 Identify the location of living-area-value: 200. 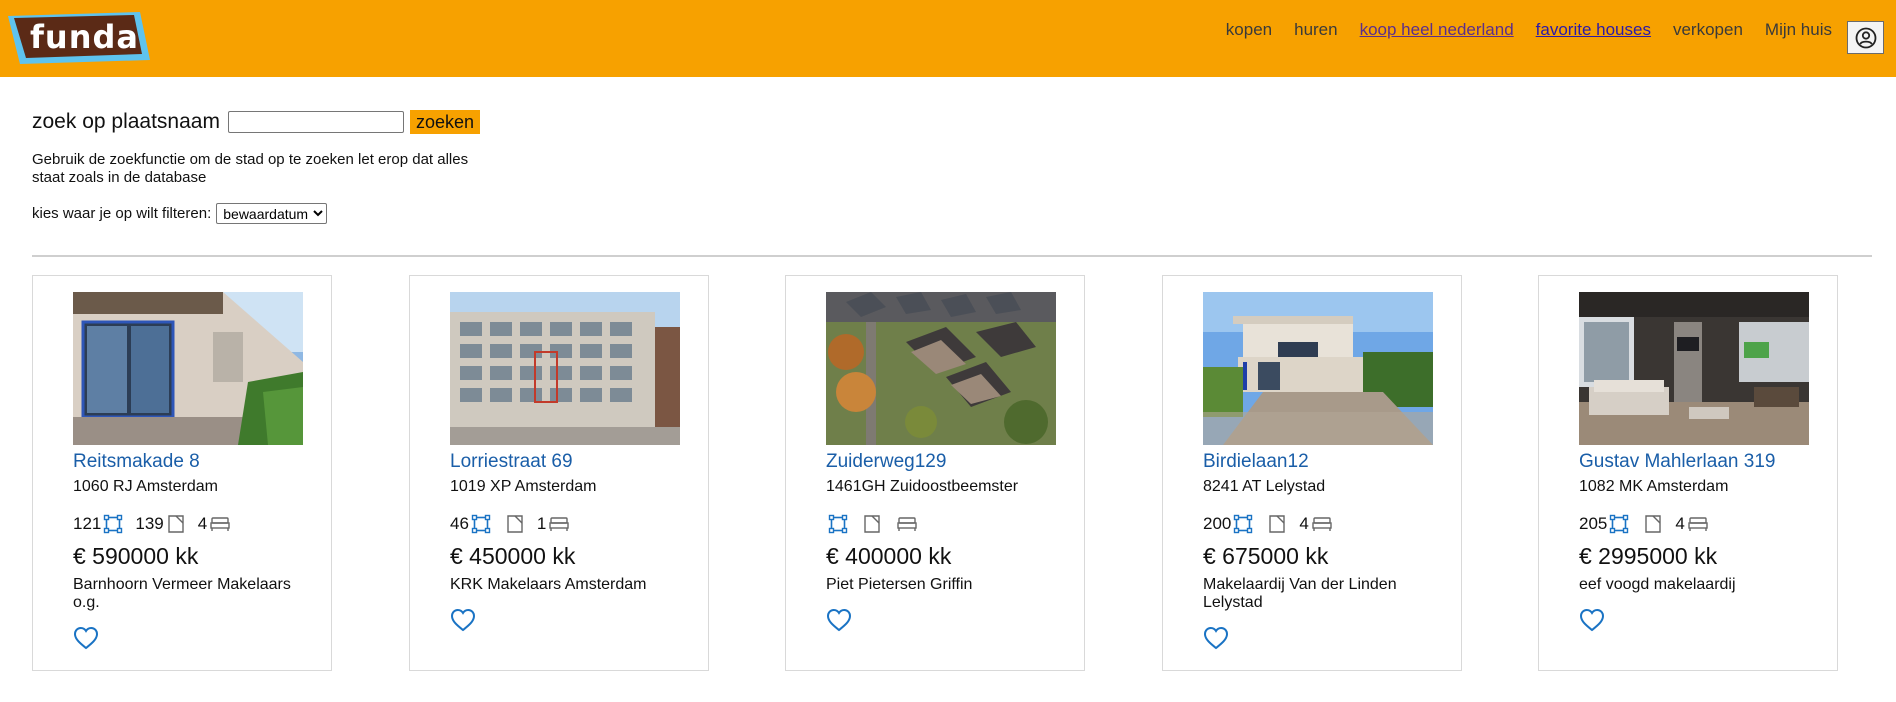
(1217, 523).